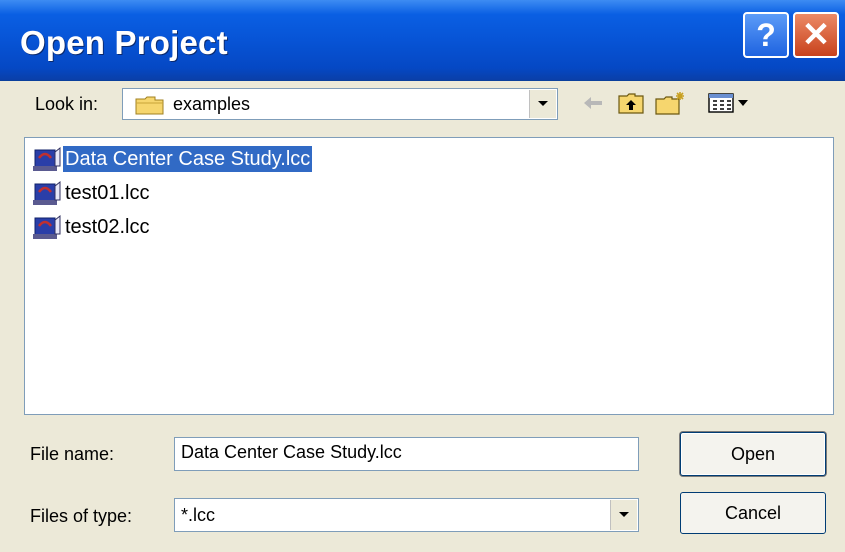  I want to click on folder-icon, so click(149, 105).